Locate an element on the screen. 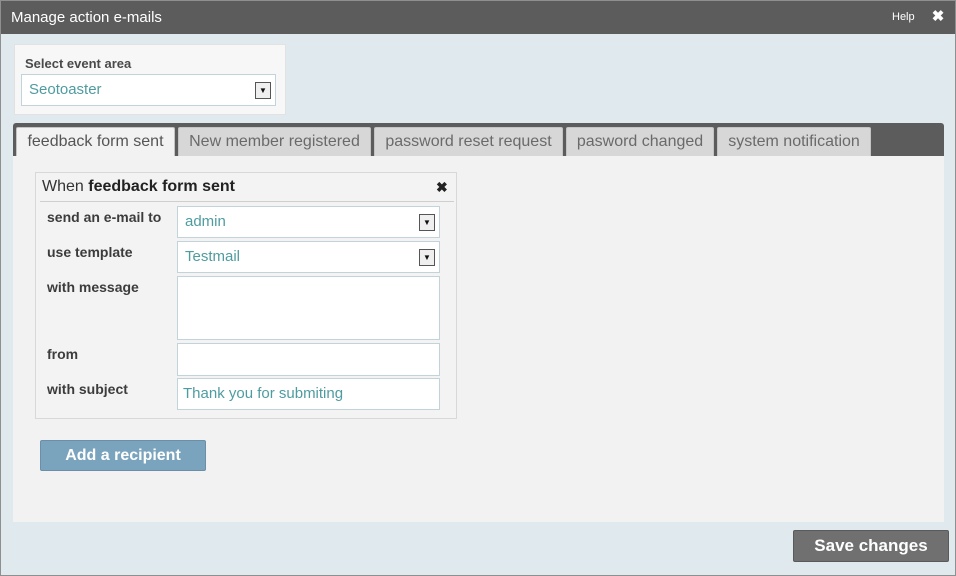  from-label: from is located at coordinates (63, 354).